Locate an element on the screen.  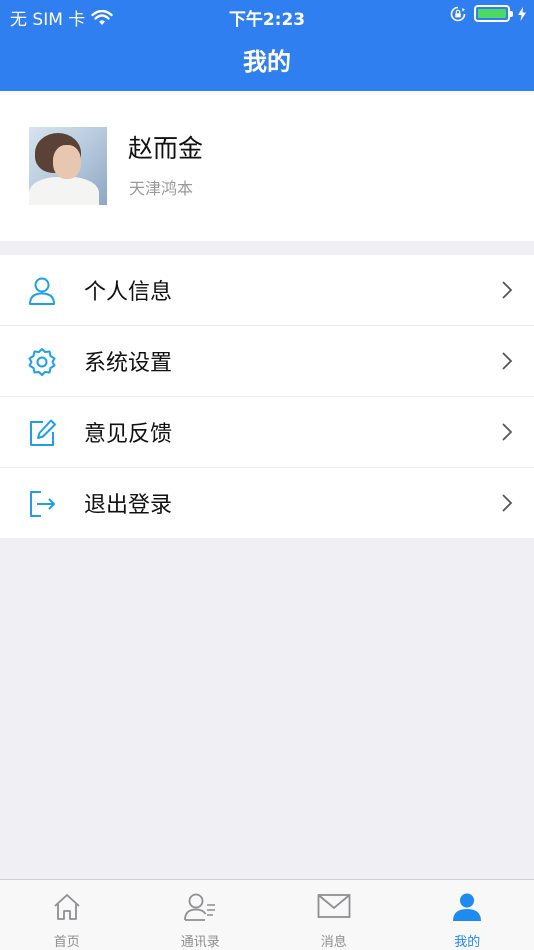
status-right is located at coordinates (488, 13).